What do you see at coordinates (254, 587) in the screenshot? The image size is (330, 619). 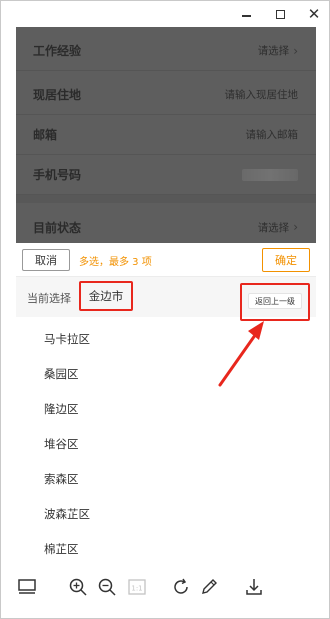 I see `download-icon` at bounding box center [254, 587].